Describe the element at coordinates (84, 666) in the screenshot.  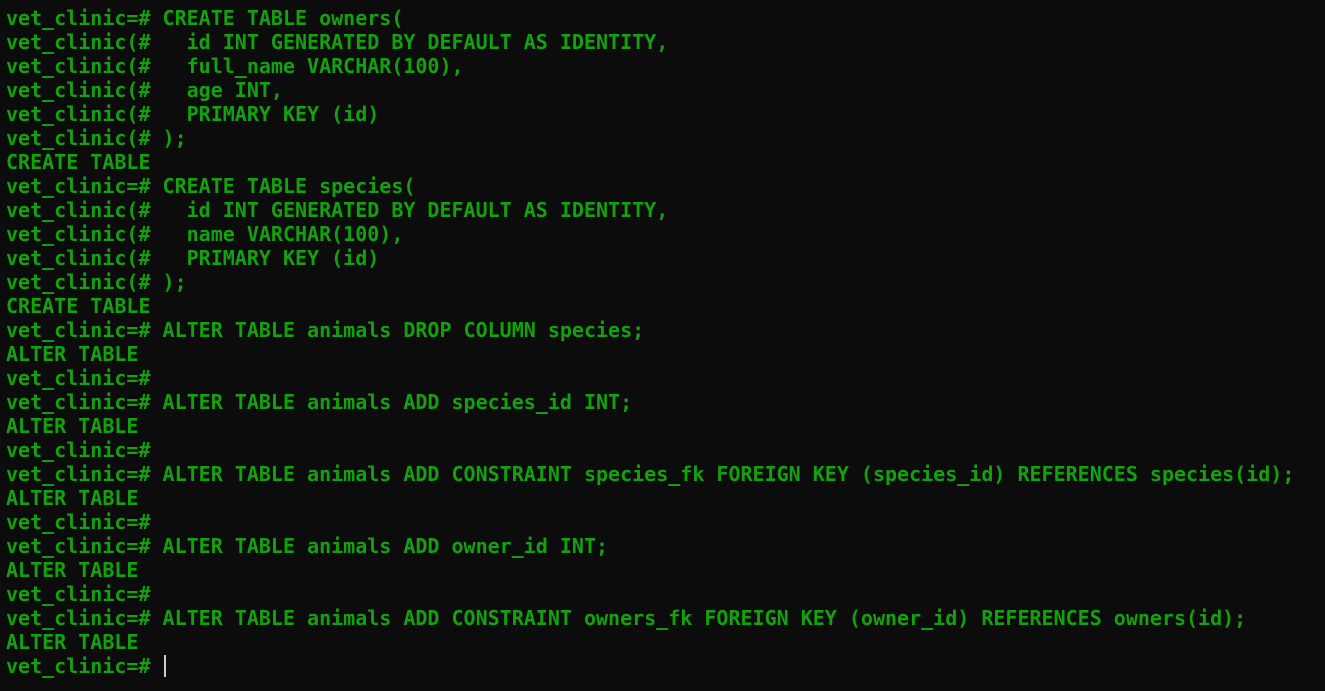
I see `shell-prompt: vet_clinic=#` at that location.